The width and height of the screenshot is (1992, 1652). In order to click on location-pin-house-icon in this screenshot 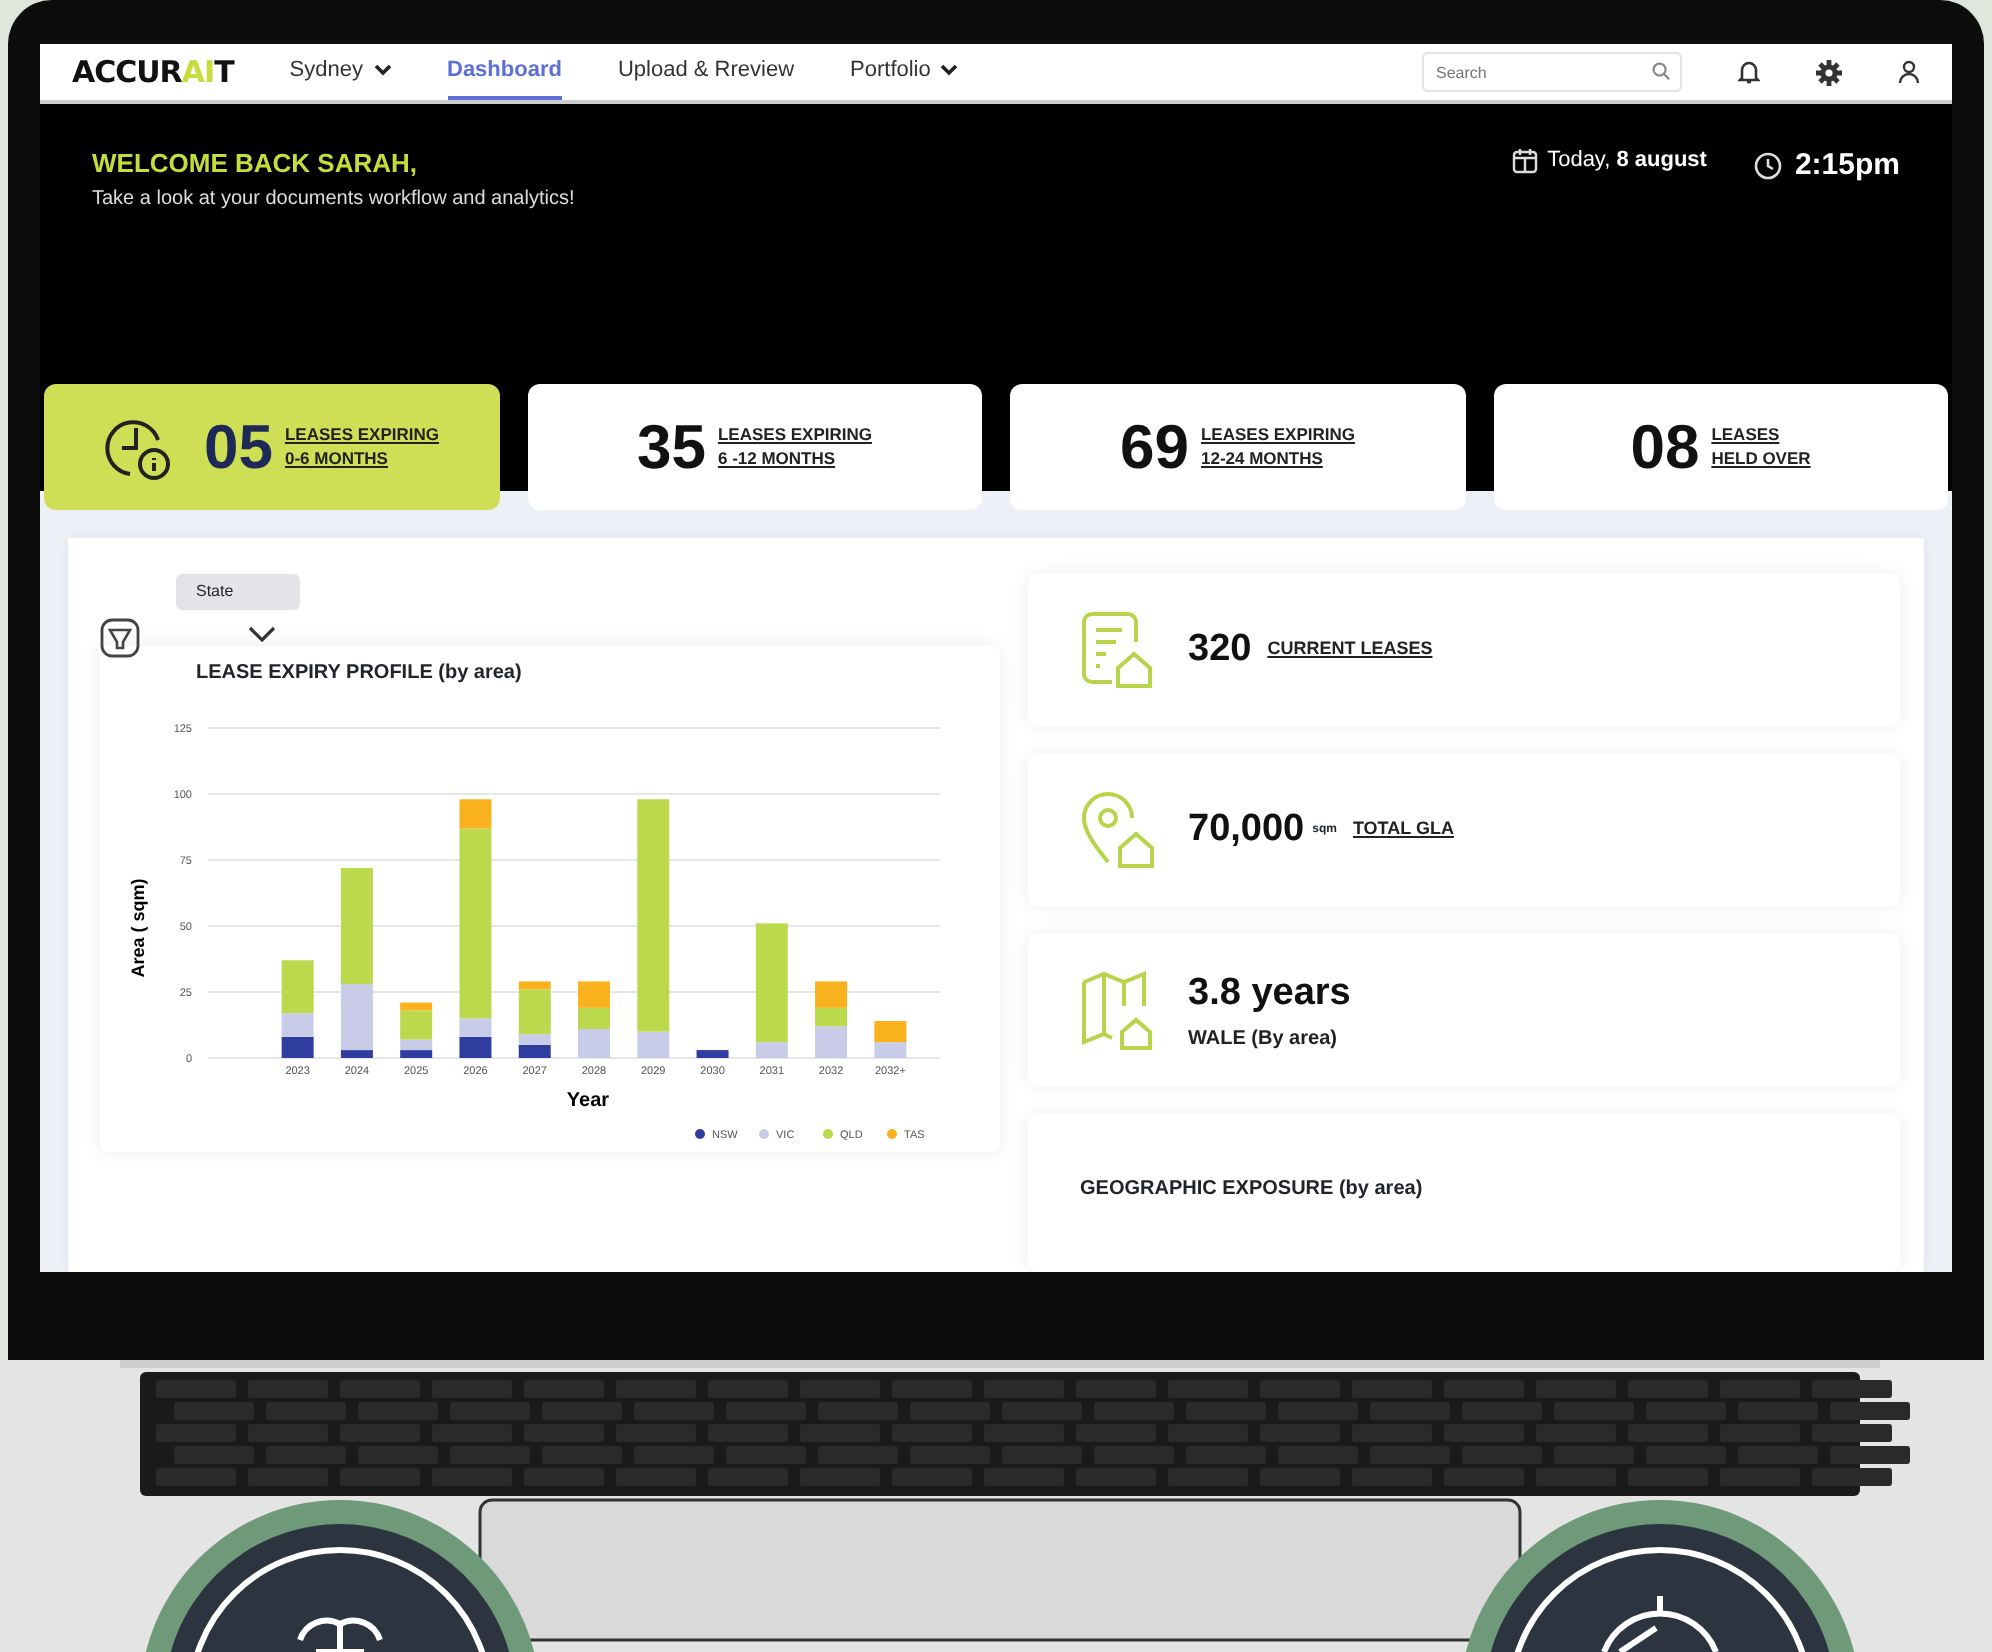, I will do `click(1118, 830)`.